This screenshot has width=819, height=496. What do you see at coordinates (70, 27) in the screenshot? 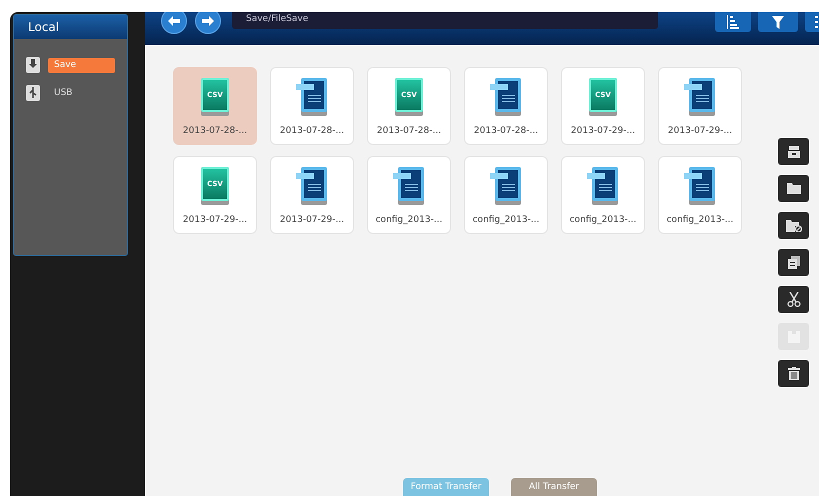
I see `sidebar-title: Local` at bounding box center [70, 27].